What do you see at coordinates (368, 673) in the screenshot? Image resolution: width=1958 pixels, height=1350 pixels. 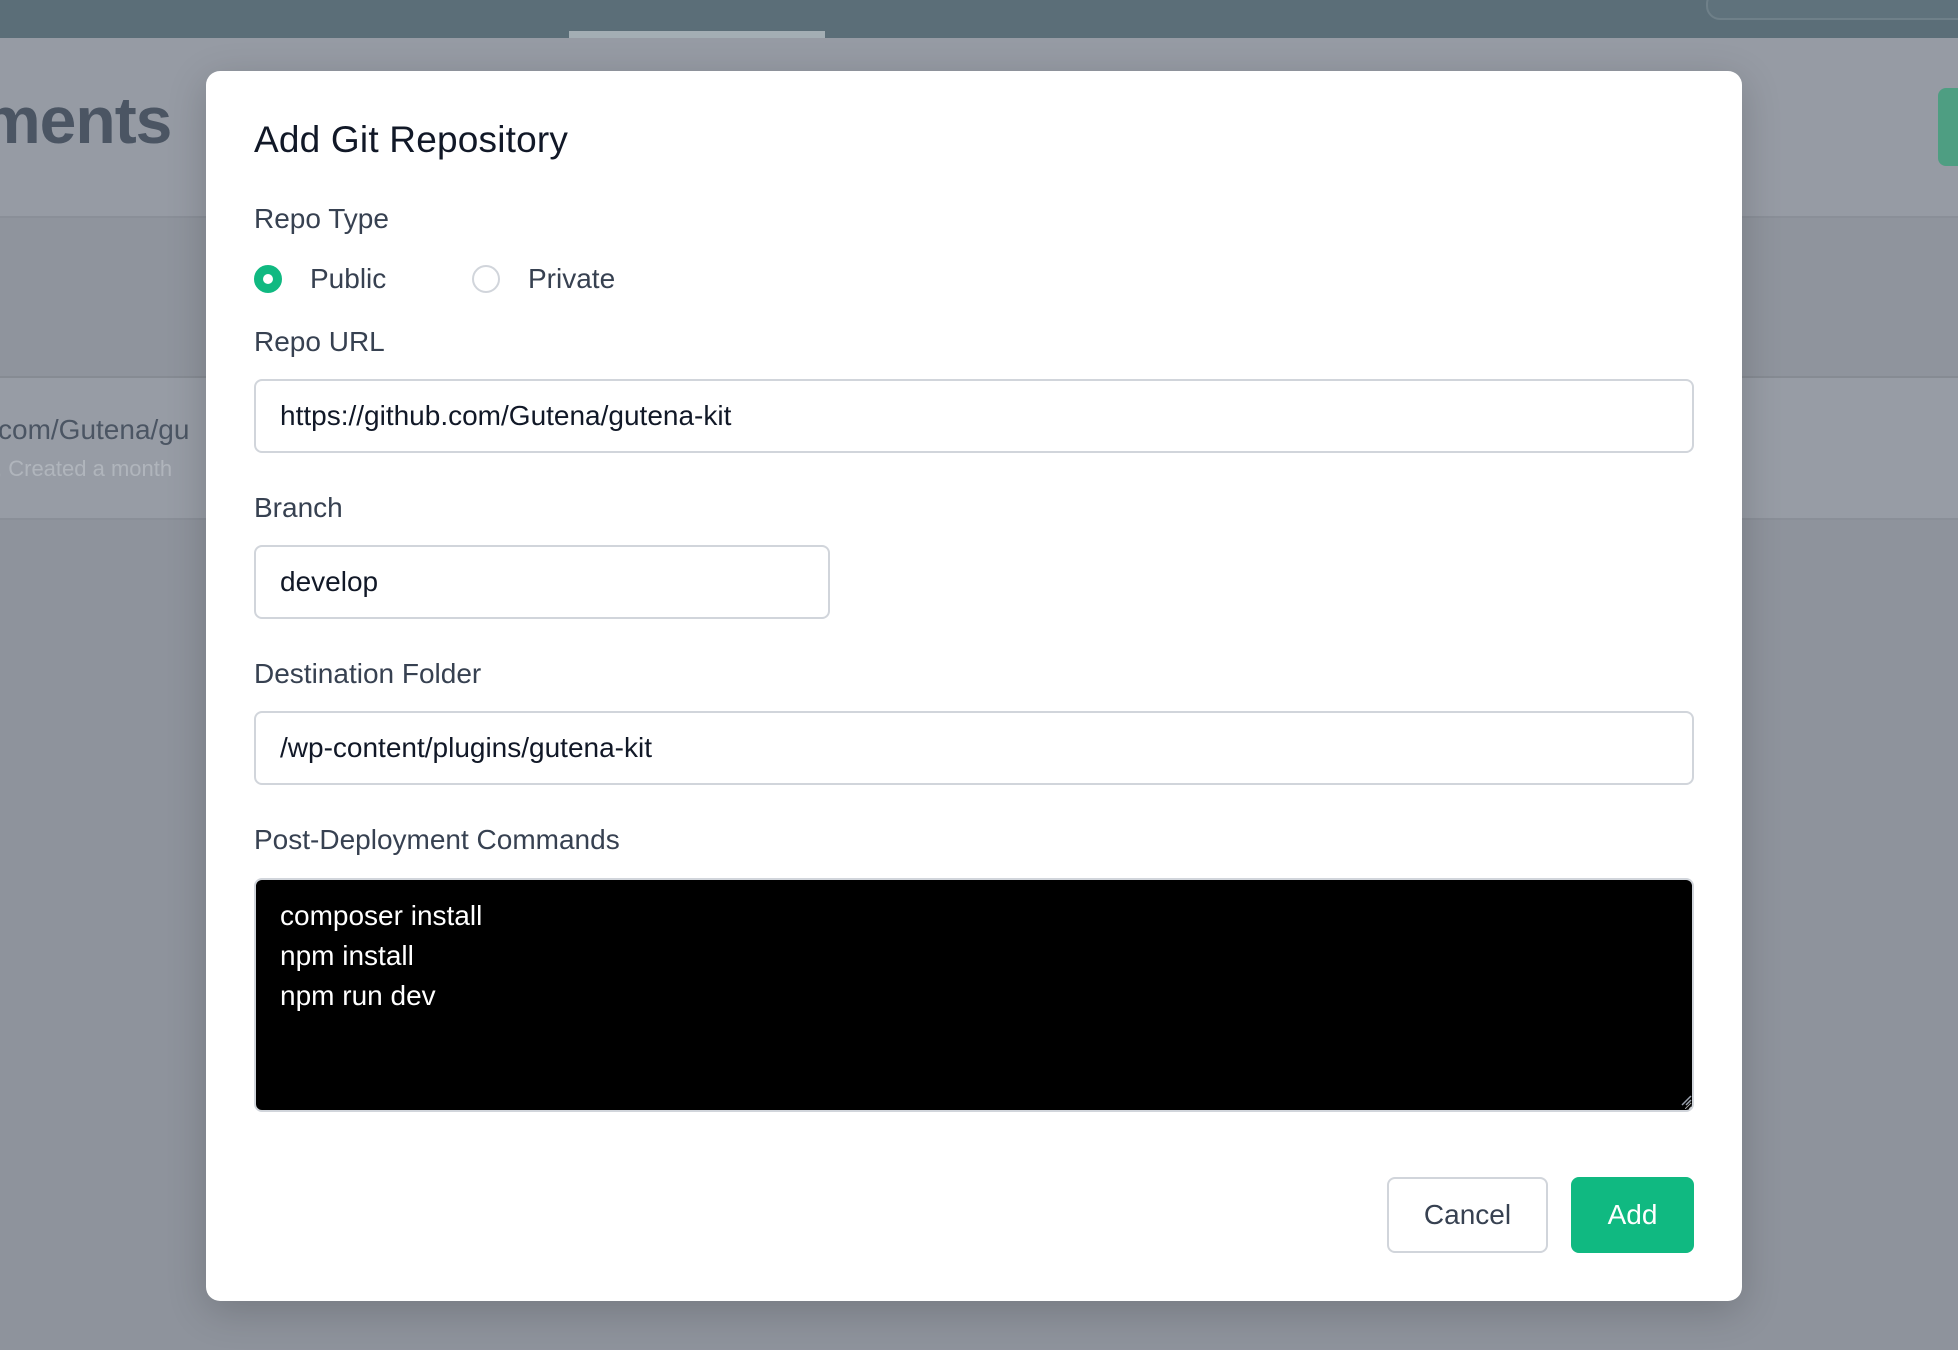 I see `destination-folder-label: Destination Folder` at bounding box center [368, 673].